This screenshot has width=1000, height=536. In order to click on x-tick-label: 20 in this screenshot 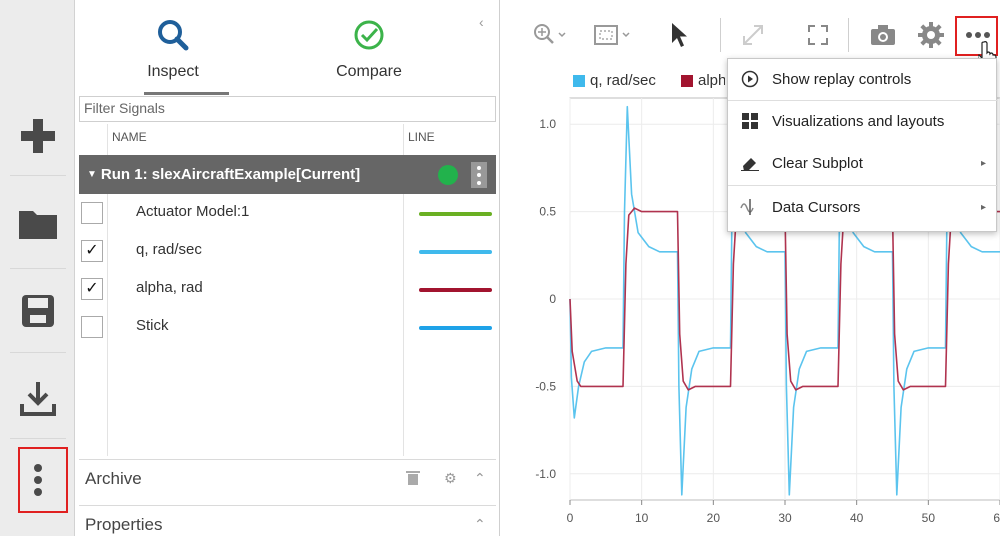, I will do `click(714, 518)`.